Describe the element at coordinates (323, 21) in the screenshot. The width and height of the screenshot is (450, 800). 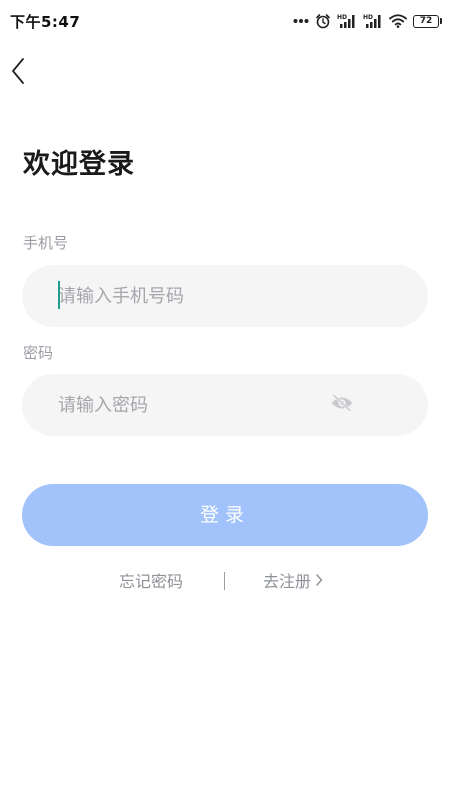
I see `alarm-icon` at that location.